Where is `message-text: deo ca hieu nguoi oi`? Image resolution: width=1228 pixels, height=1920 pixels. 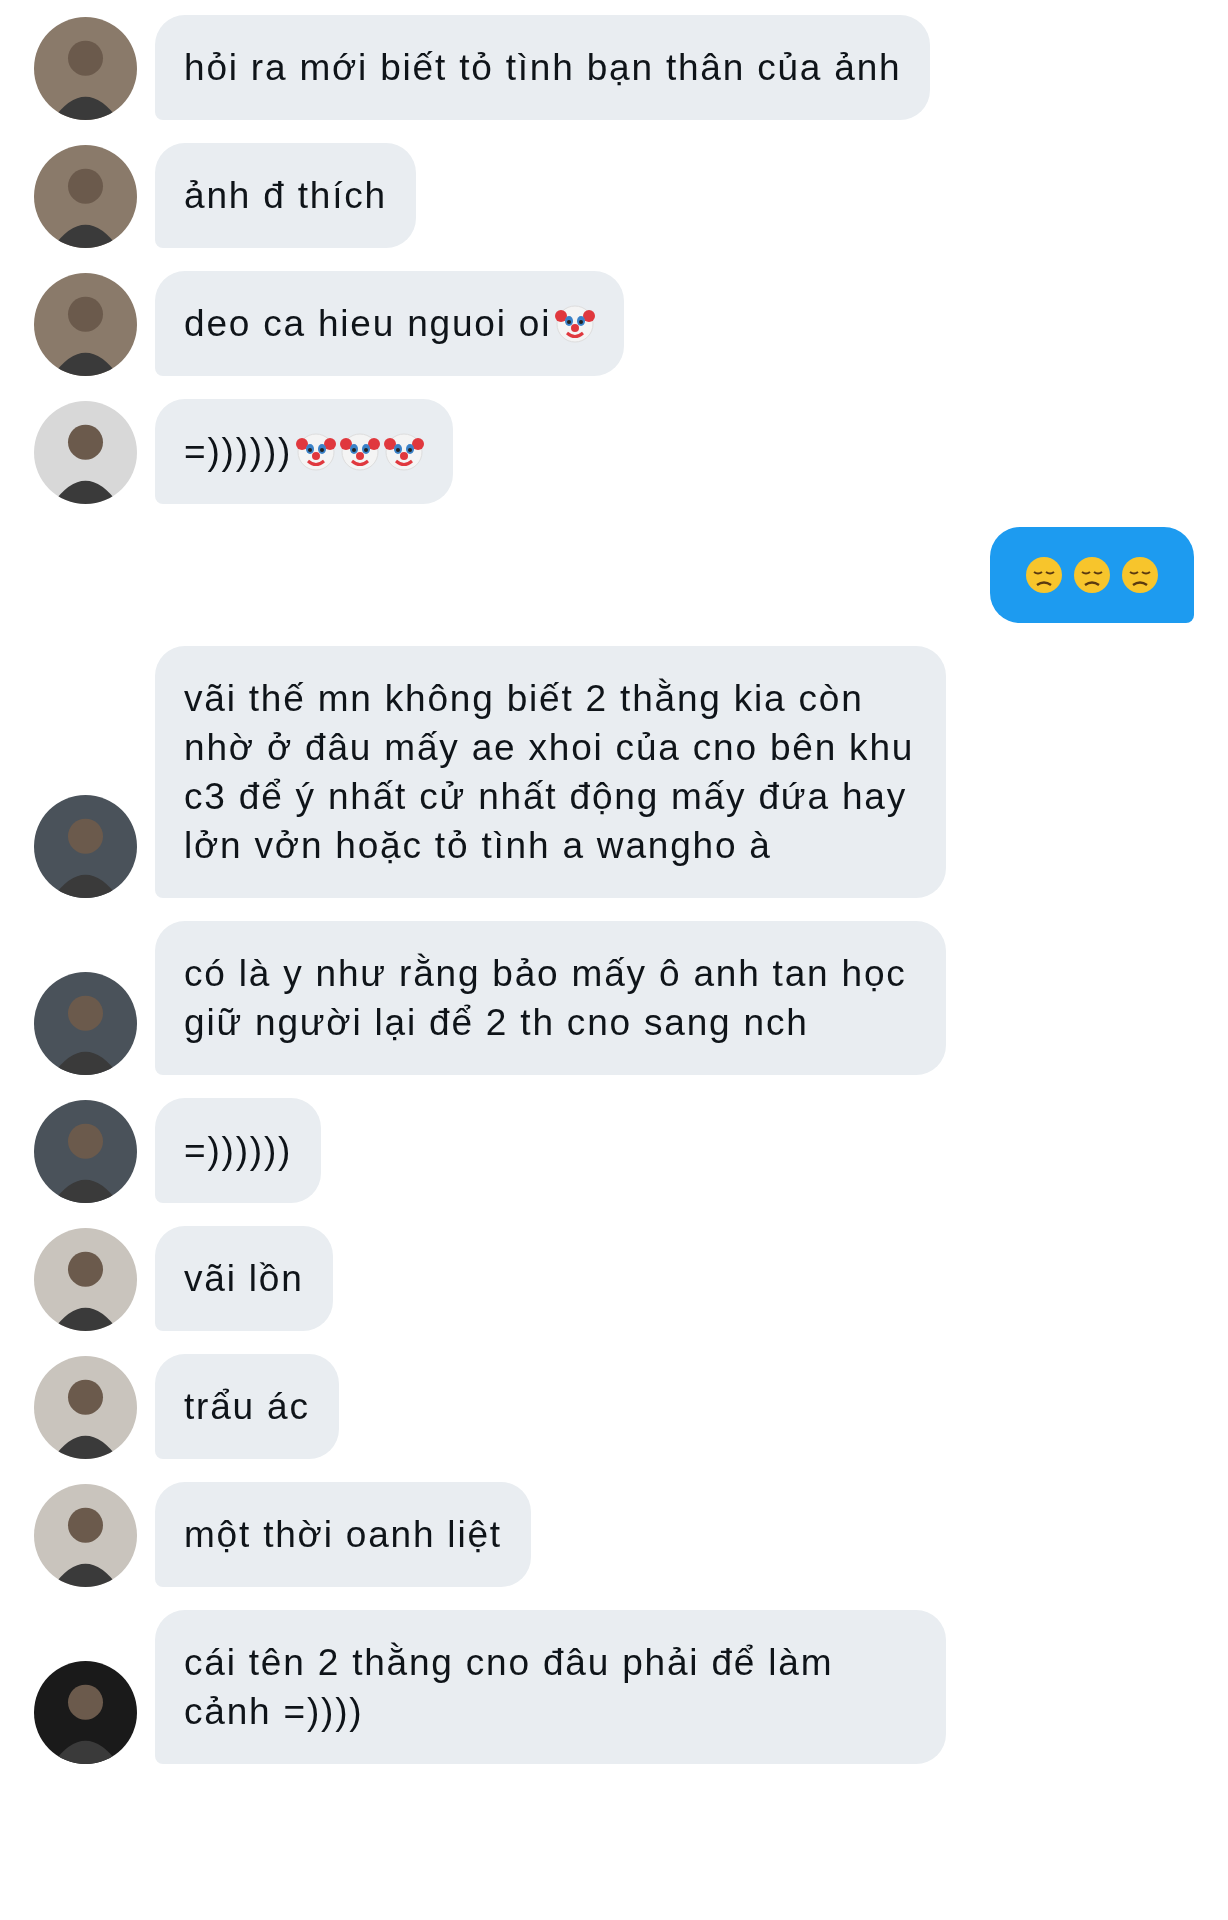
message-text: deo ca hieu nguoi oi is located at coordinates (368, 323).